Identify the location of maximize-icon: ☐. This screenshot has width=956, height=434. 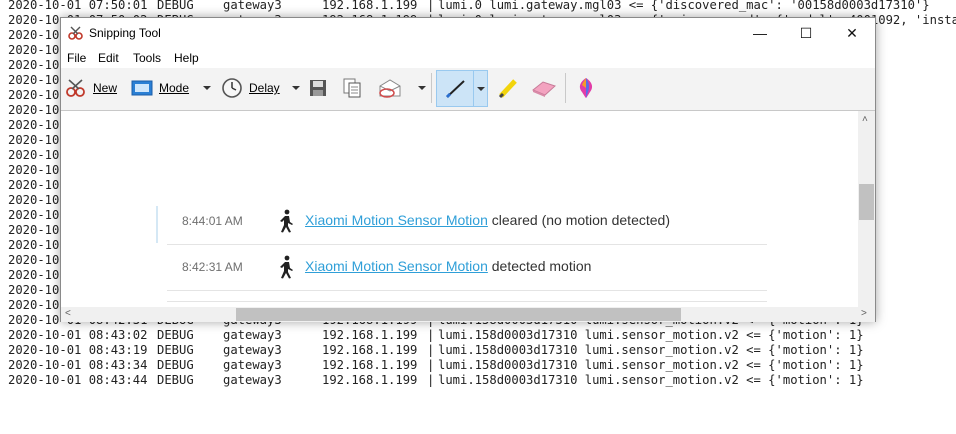
(806, 33).